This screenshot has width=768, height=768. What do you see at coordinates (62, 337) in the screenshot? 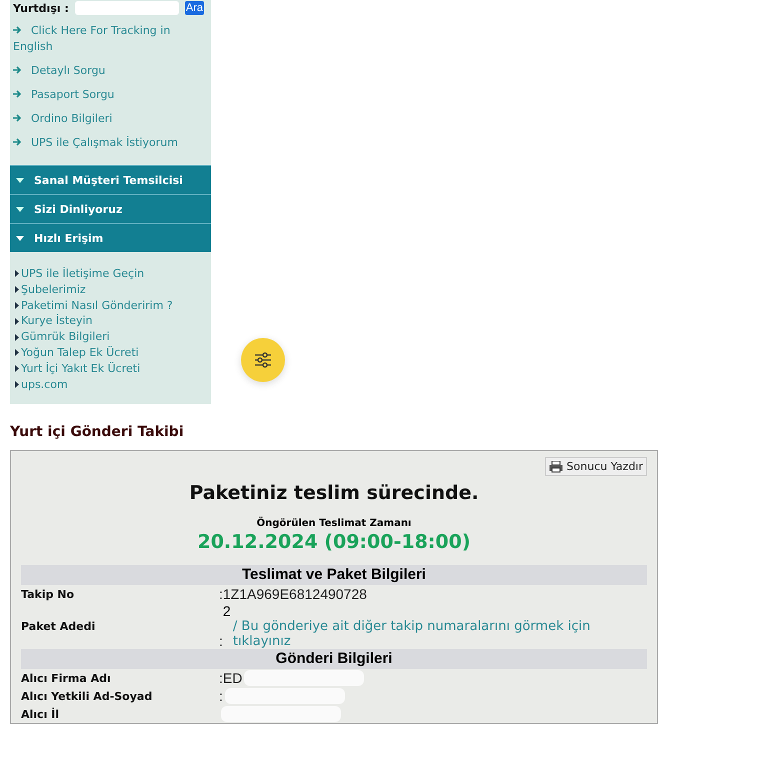
I see `quick-link: Gümrük Bilgileri` at bounding box center [62, 337].